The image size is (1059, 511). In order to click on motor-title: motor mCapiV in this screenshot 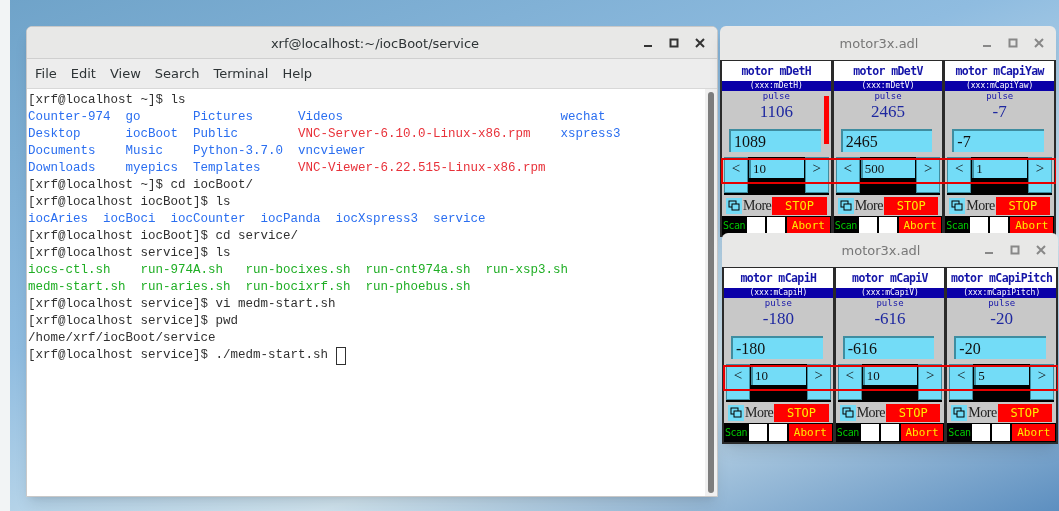, I will do `click(890, 278)`.